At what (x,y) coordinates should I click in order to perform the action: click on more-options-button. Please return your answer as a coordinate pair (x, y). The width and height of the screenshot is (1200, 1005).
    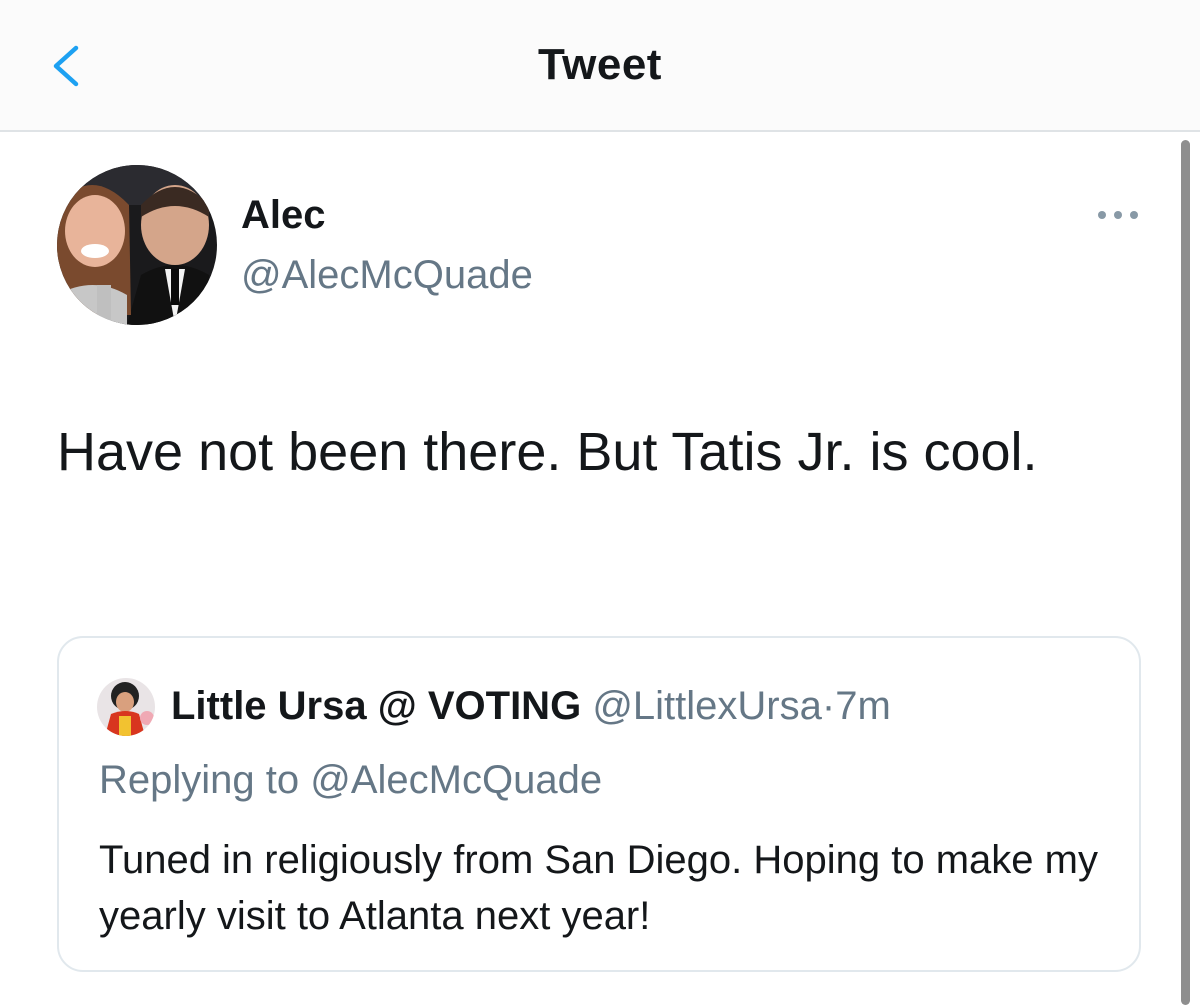
    Looking at the image, I should click on (1118, 215).